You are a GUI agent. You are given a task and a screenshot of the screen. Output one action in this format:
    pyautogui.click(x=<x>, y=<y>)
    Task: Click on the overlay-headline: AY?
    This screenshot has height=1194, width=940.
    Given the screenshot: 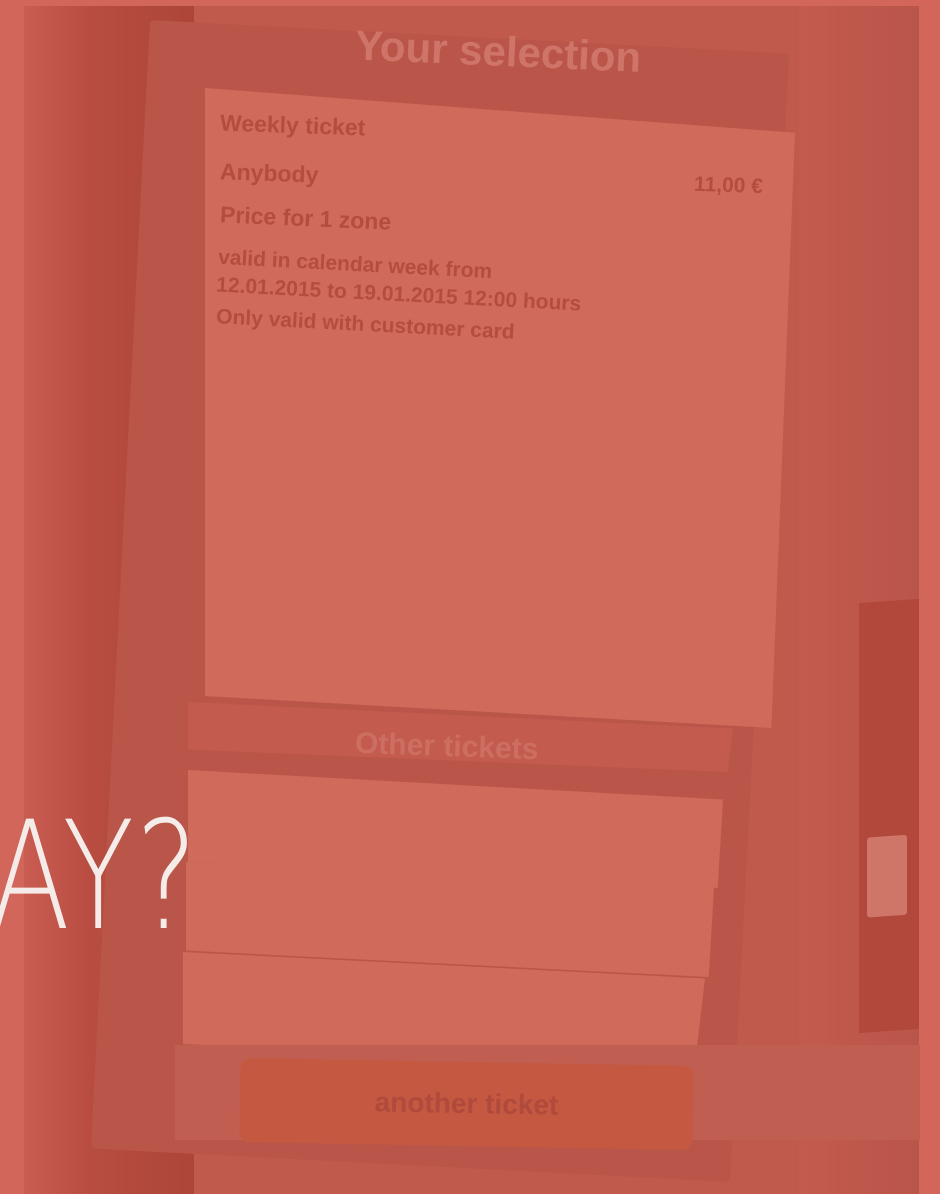 What is the action you would take?
    pyautogui.click(x=100, y=877)
    